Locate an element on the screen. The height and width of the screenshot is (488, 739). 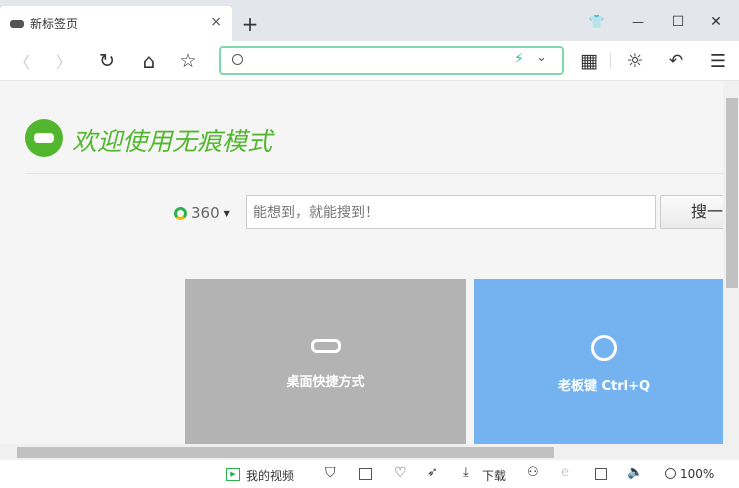
search-engine-label: 360 is located at coordinates (205, 213).